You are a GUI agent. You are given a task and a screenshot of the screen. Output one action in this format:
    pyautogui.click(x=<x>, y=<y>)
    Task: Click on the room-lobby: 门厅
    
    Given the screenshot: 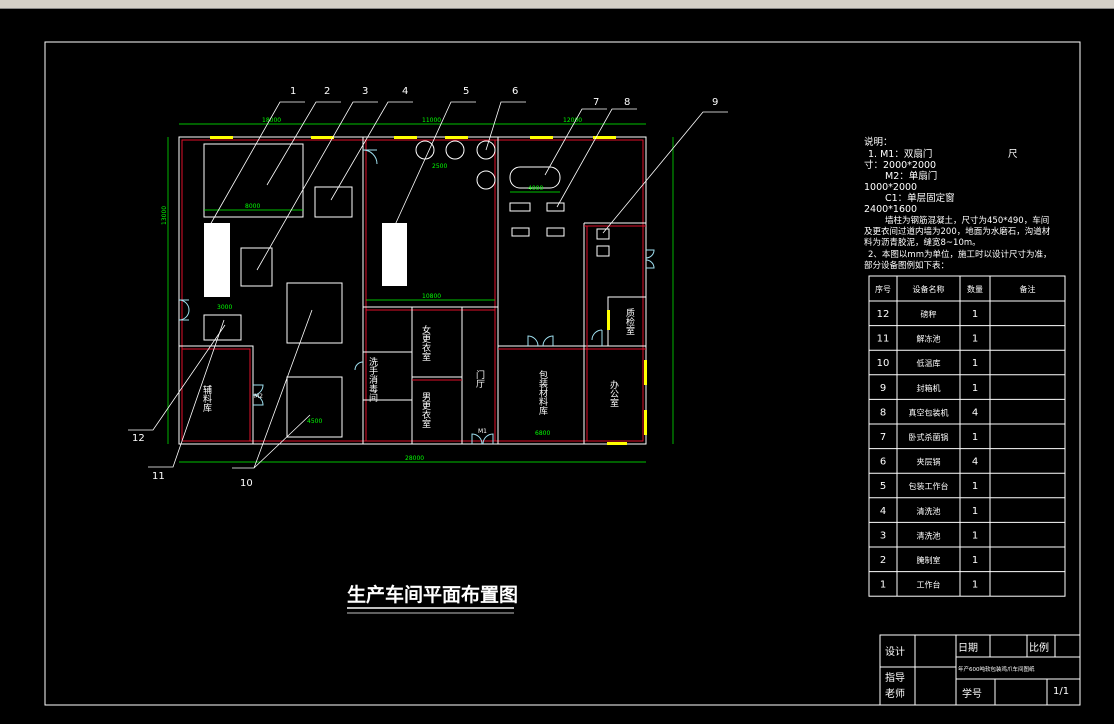 What is the action you would take?
    pyautogui.click(x=479, y=378)
    